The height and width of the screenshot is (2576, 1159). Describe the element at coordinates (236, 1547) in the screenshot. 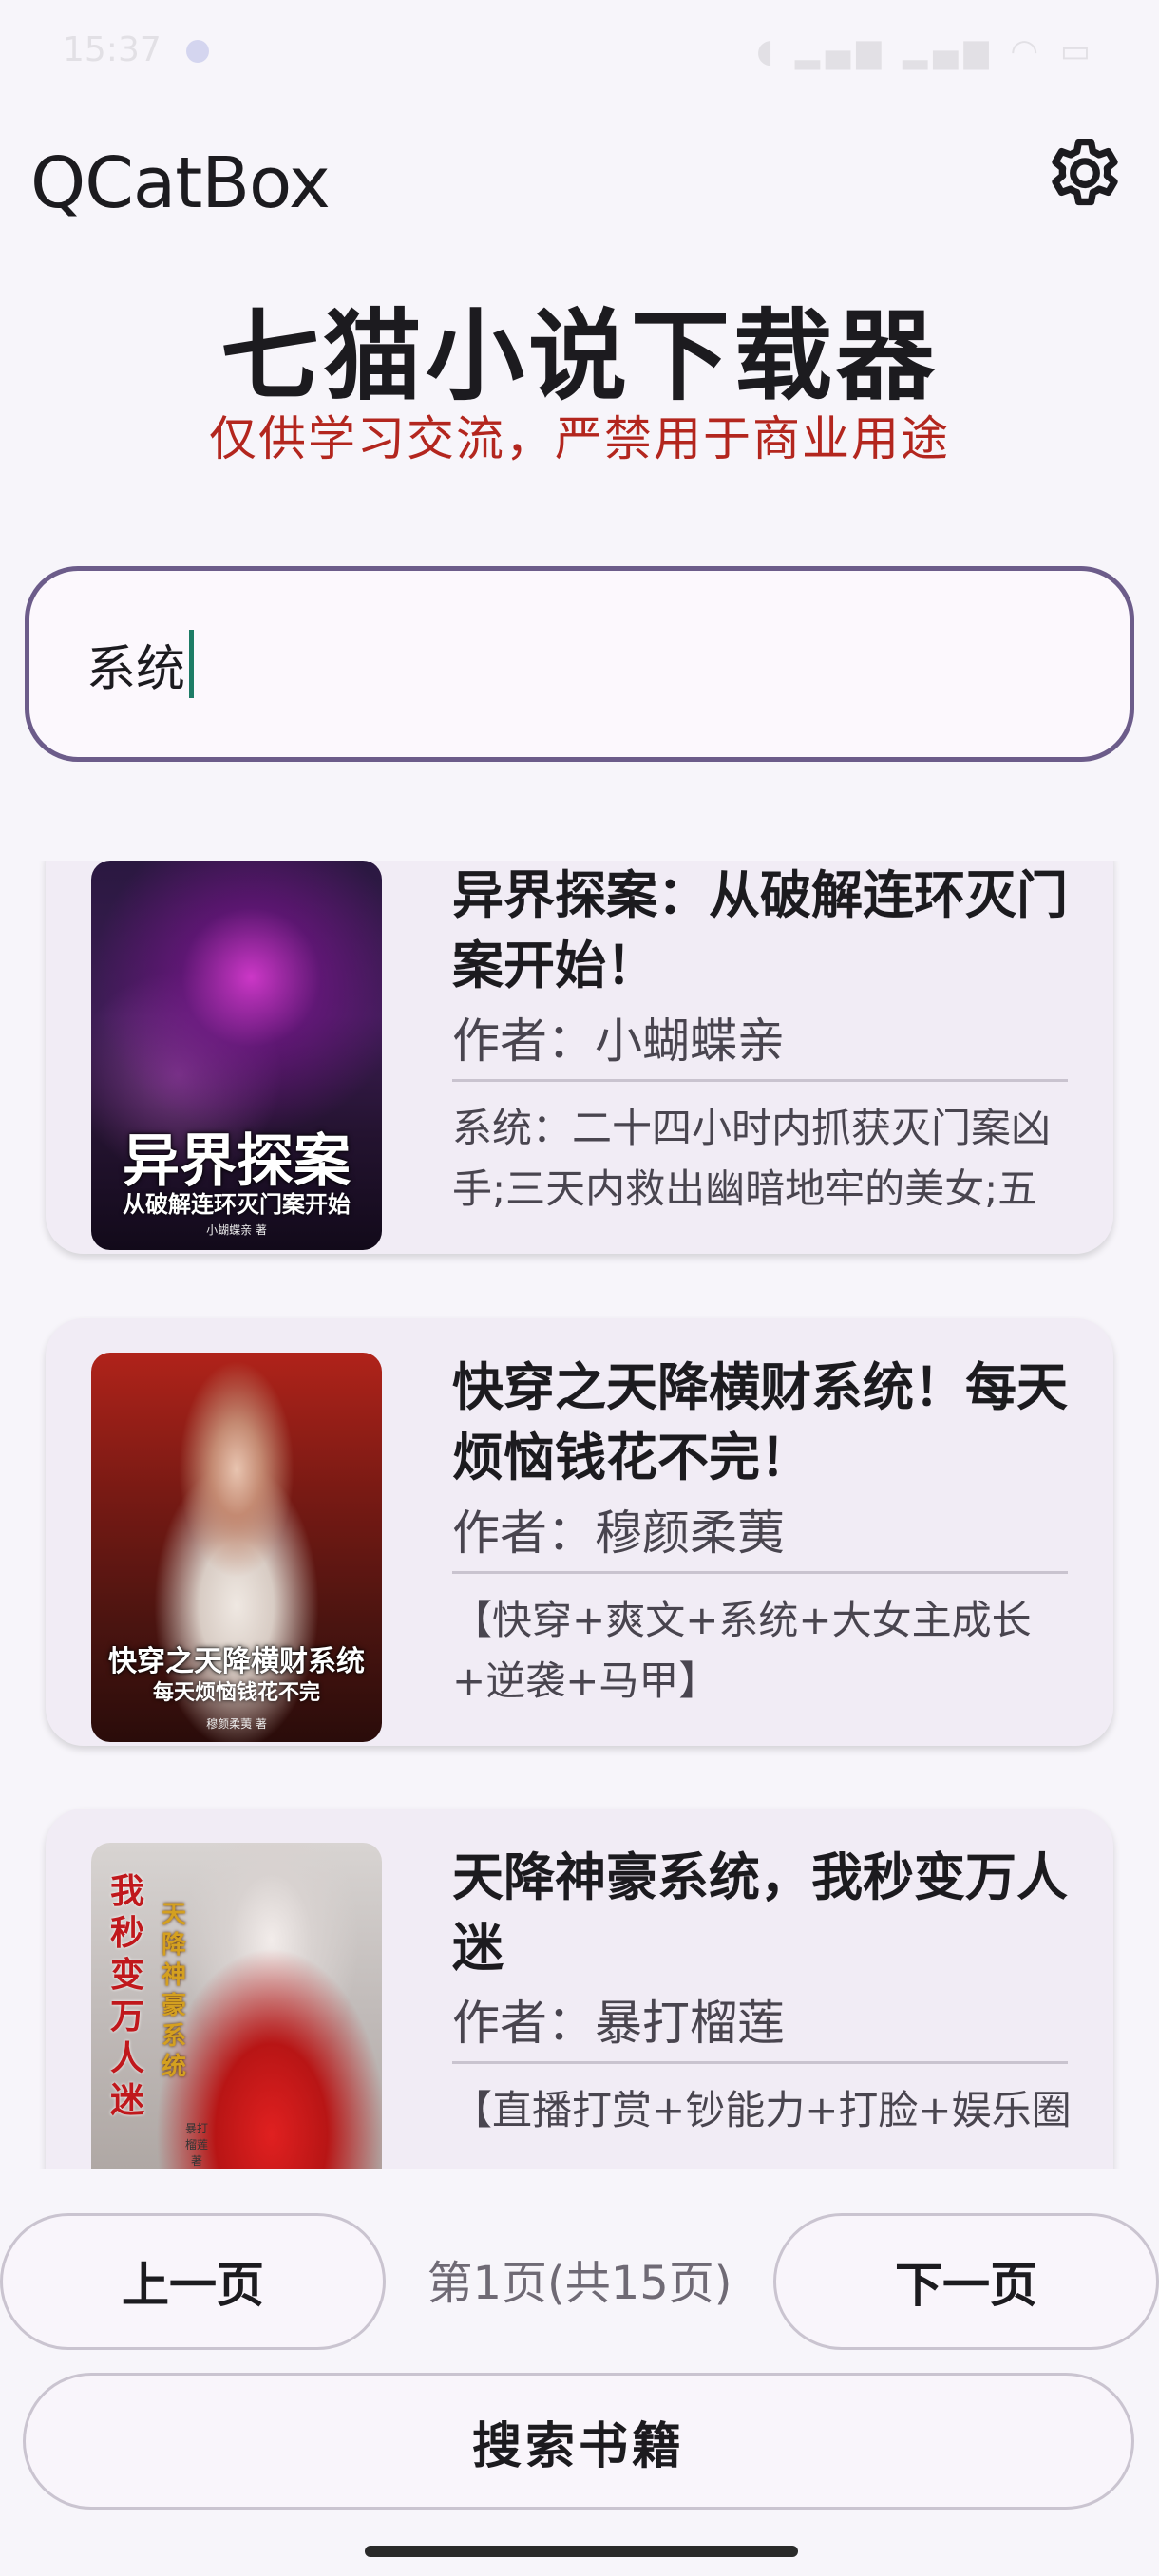

I see `book-cover: 快穿之天降横财系统 每天烦恼钱花不完 穆颜柔荑 著` at that location.